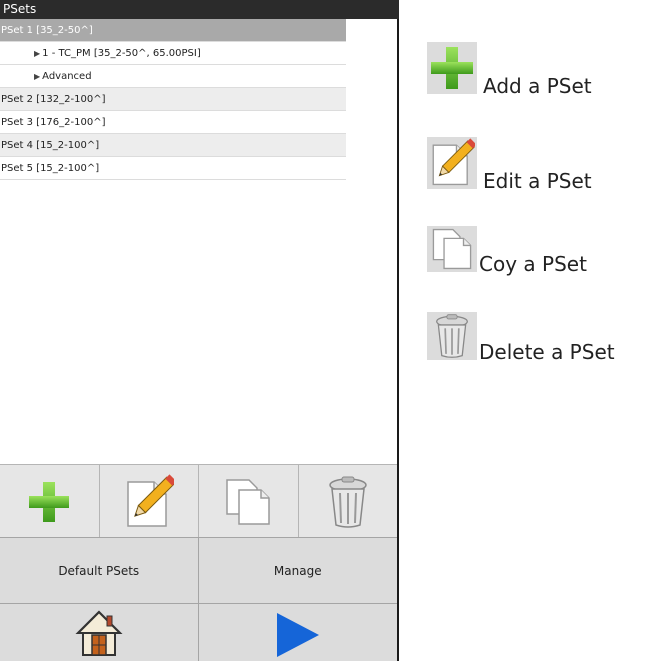  Describe the element at coordinates (173, 145) in the screenshot. I see `tree-item-pset-4: PSet 4 [15_2-100^]` at that location.